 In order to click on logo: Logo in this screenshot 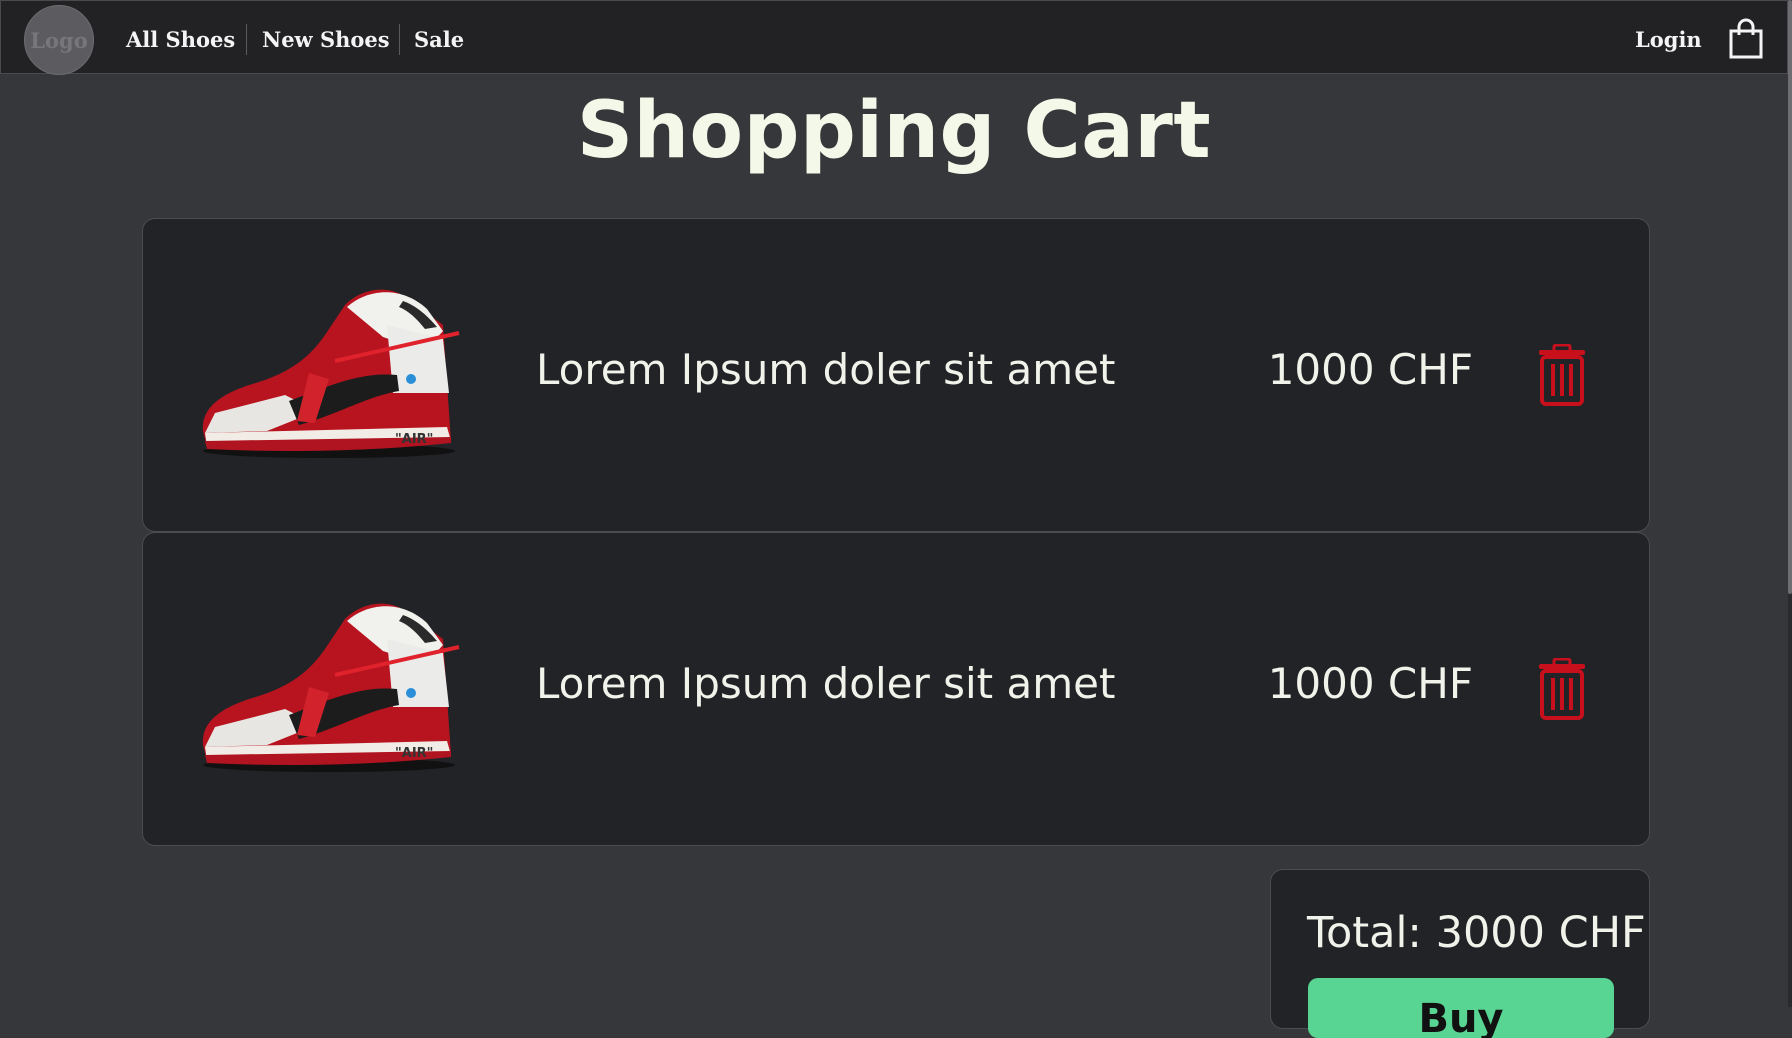, I will do `click(59, 40)`.